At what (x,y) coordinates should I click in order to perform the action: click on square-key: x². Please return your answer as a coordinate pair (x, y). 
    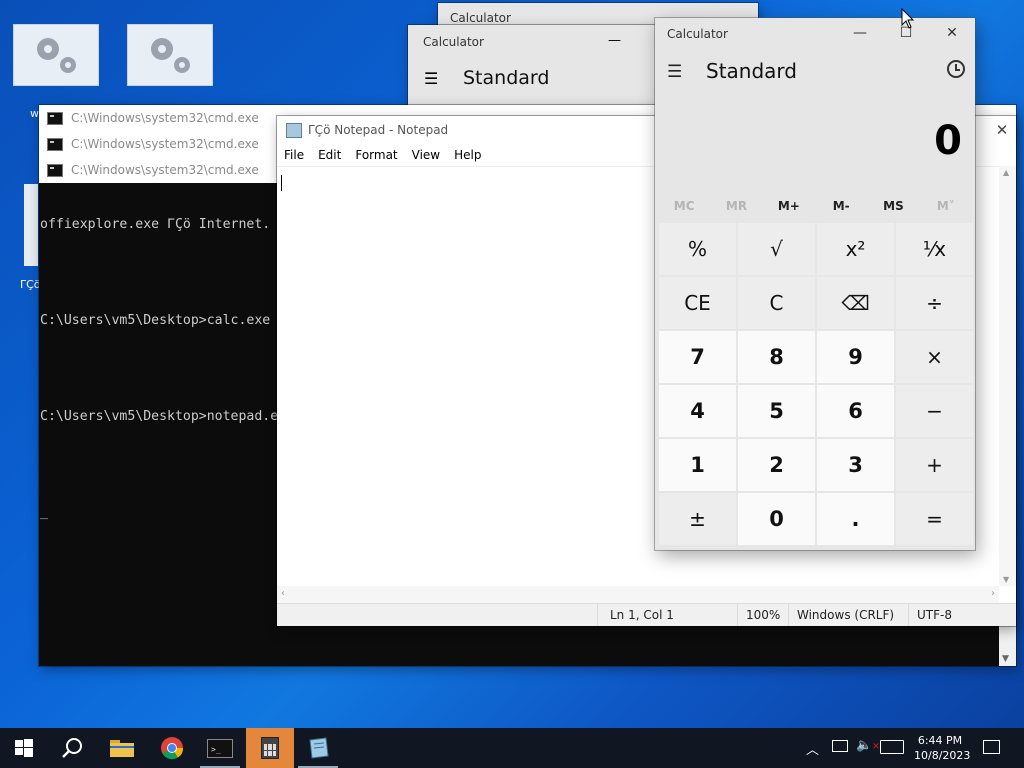
    Looking at the image, I should click on (855, 249).